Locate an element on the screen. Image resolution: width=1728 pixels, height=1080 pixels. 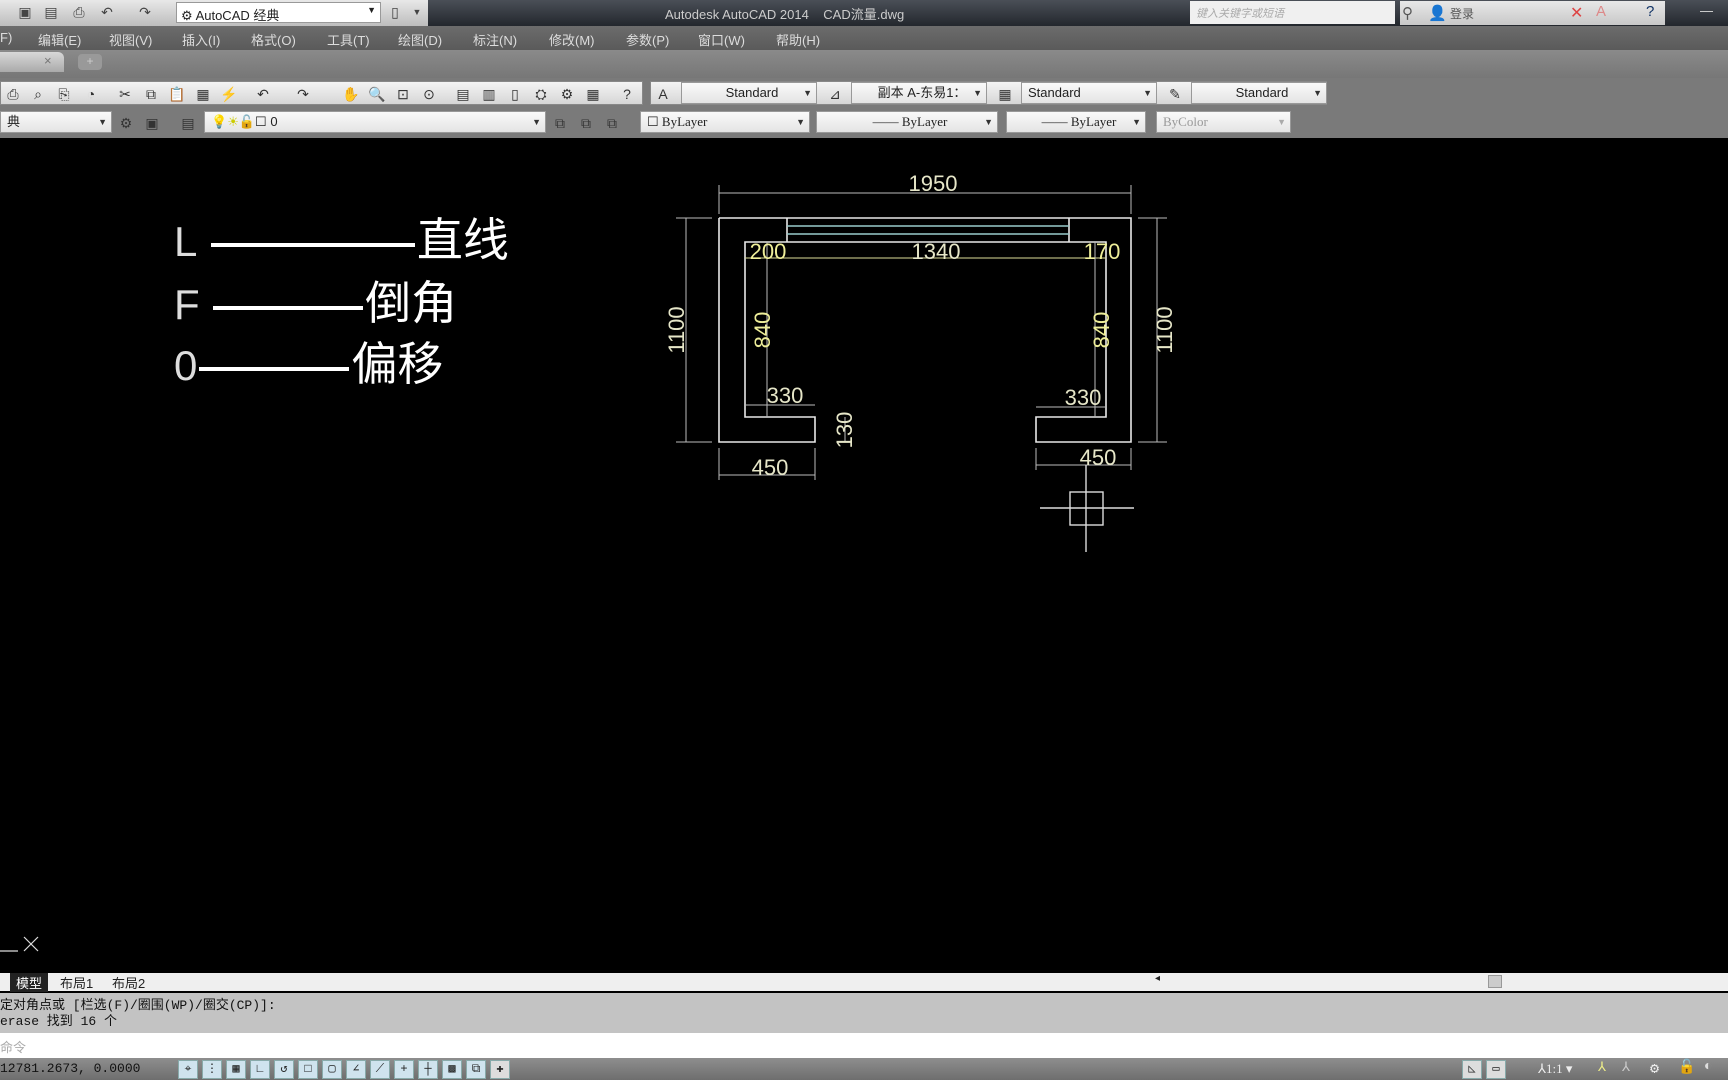
ducs-toggle: ⟋ is located at coordinates (380, 1069).